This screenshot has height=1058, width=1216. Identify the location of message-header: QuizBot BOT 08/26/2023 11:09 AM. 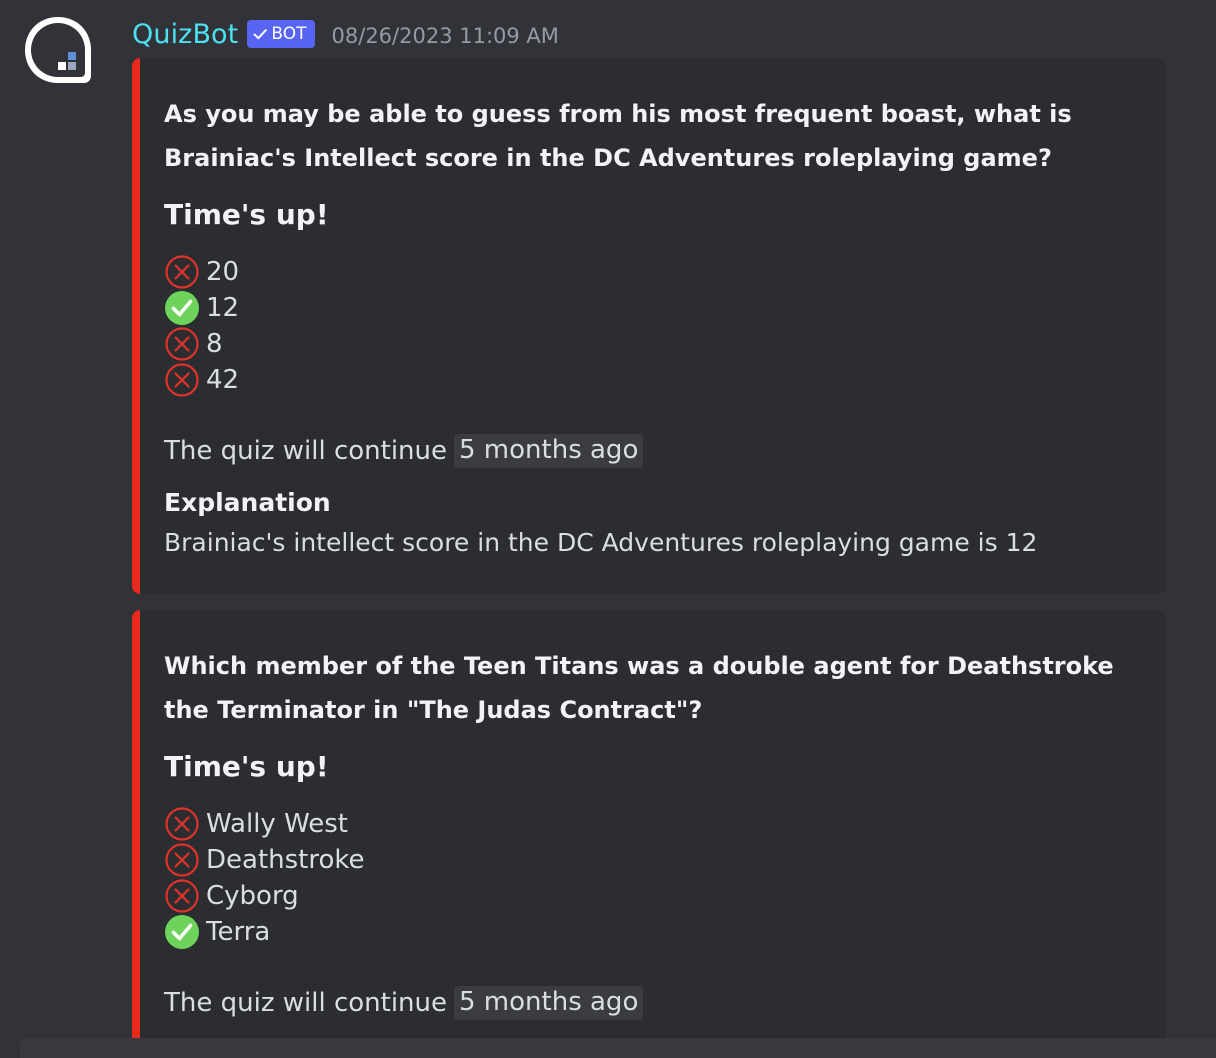
(345, 34).